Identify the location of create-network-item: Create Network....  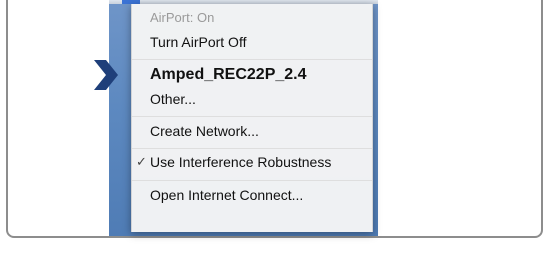
(256, 131).